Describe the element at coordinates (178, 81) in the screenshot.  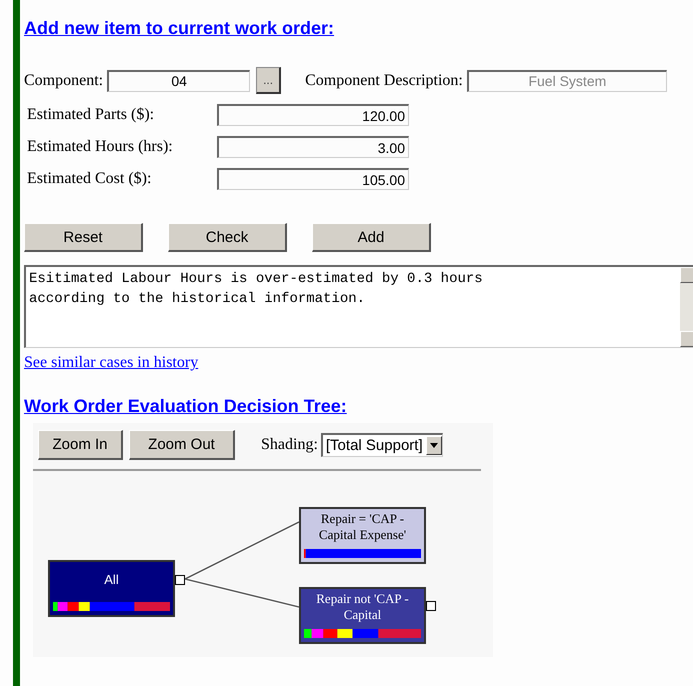
I see `component-field: 04` at that location.